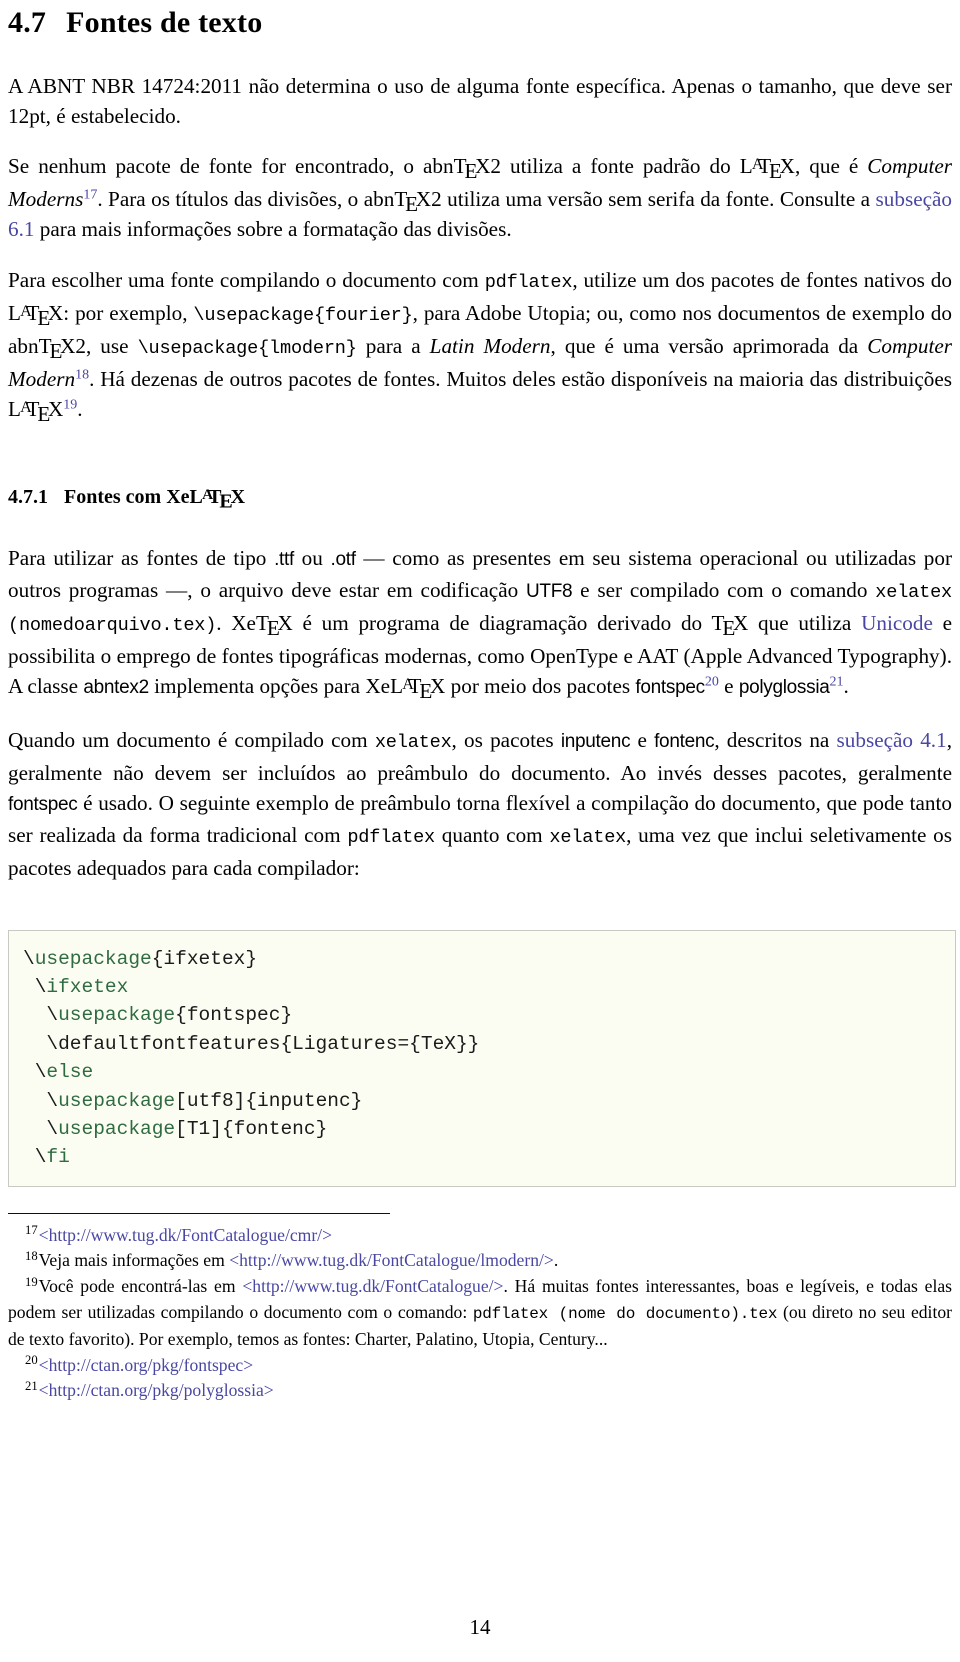  Describe the element at coordinates (31, 1281) in the screenshot. I see `footnote-marker: 19` at that location.